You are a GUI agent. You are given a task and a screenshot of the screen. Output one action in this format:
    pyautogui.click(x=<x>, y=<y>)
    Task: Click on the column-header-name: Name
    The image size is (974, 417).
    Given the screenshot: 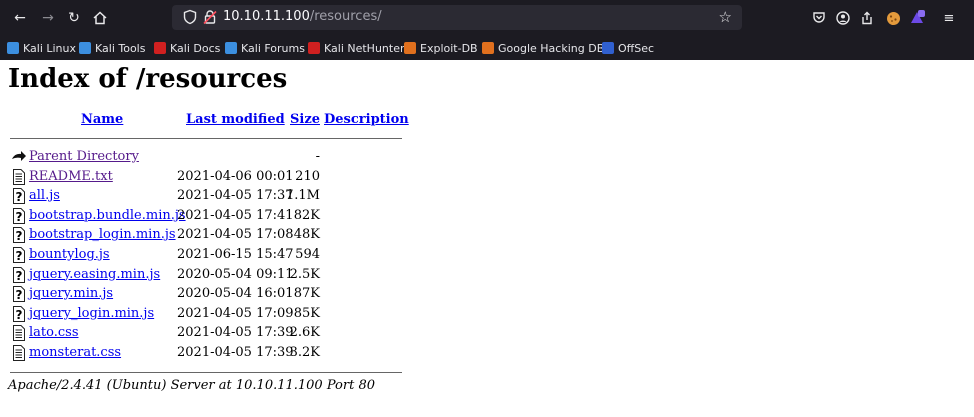 What is the action you would take?
    pyautogui.click(x=102, y=119)
    